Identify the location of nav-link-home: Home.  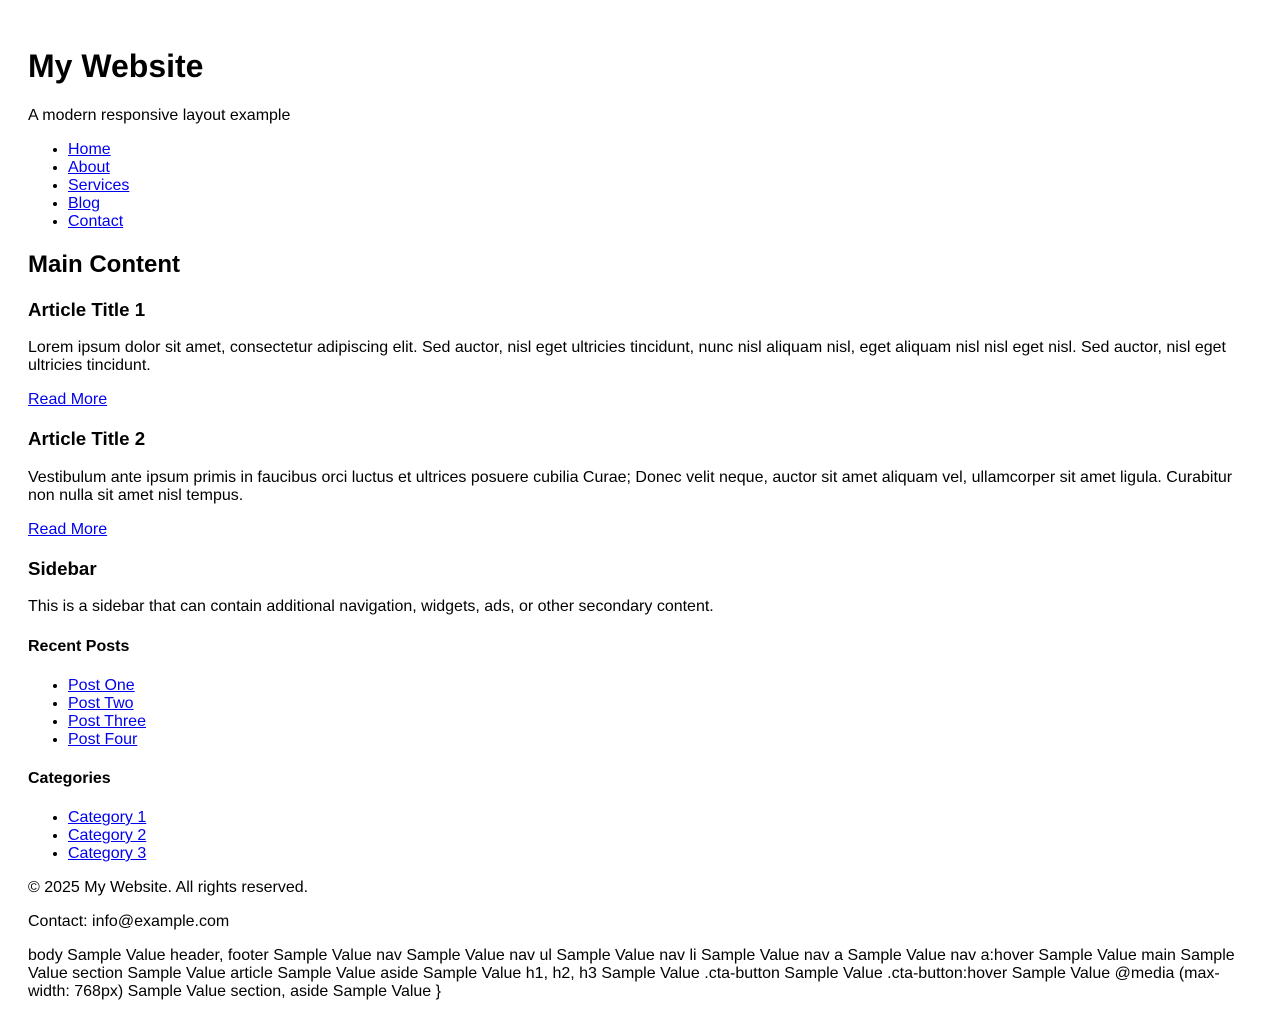
(89, 149).